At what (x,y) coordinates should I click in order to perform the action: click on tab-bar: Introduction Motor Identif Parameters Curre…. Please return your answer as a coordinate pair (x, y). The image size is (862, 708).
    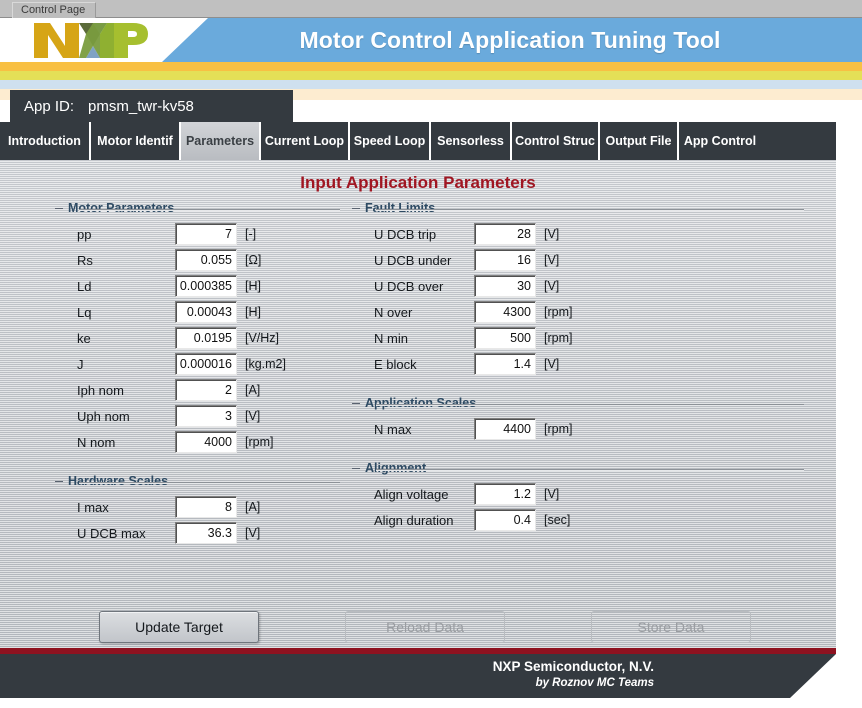
    Looking at the image, I should click on (418, 141).